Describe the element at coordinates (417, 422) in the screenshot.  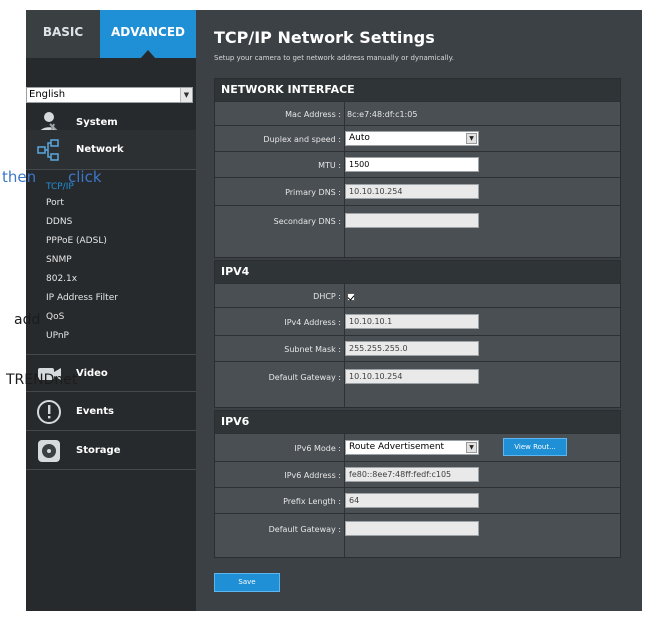
I see `section-heading: IPV6` at that location.